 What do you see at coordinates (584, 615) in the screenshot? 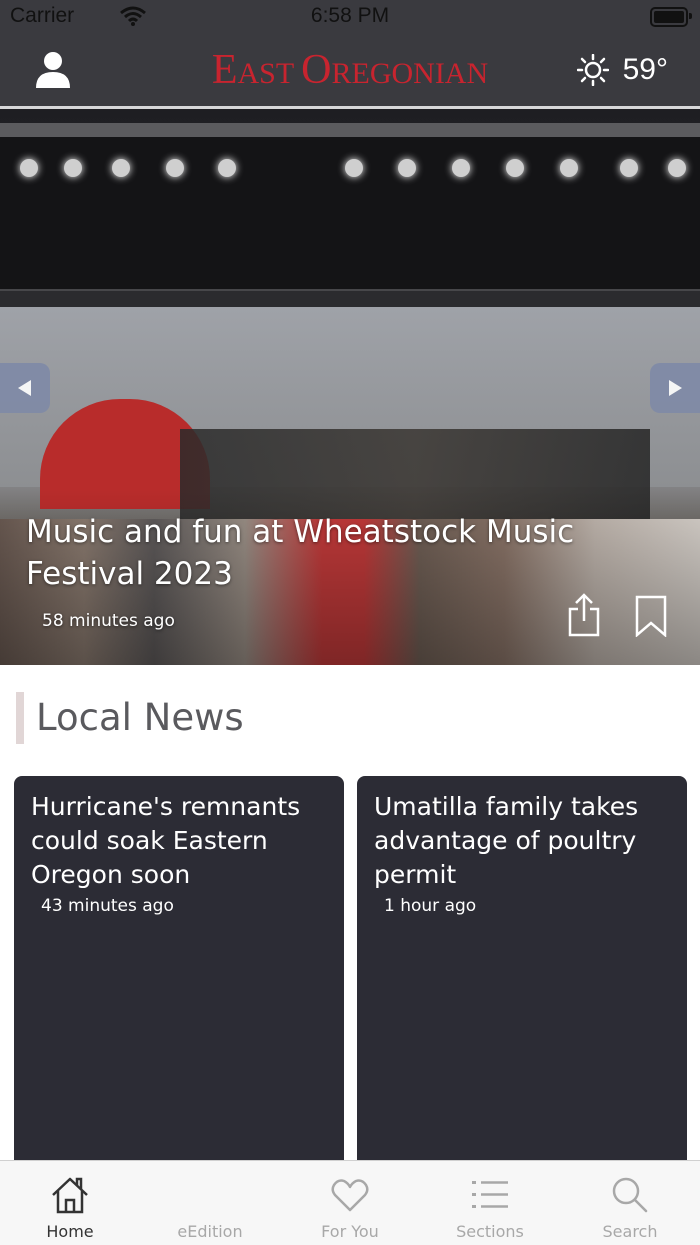
I see `share-icon` at bounding box center [584, 615].